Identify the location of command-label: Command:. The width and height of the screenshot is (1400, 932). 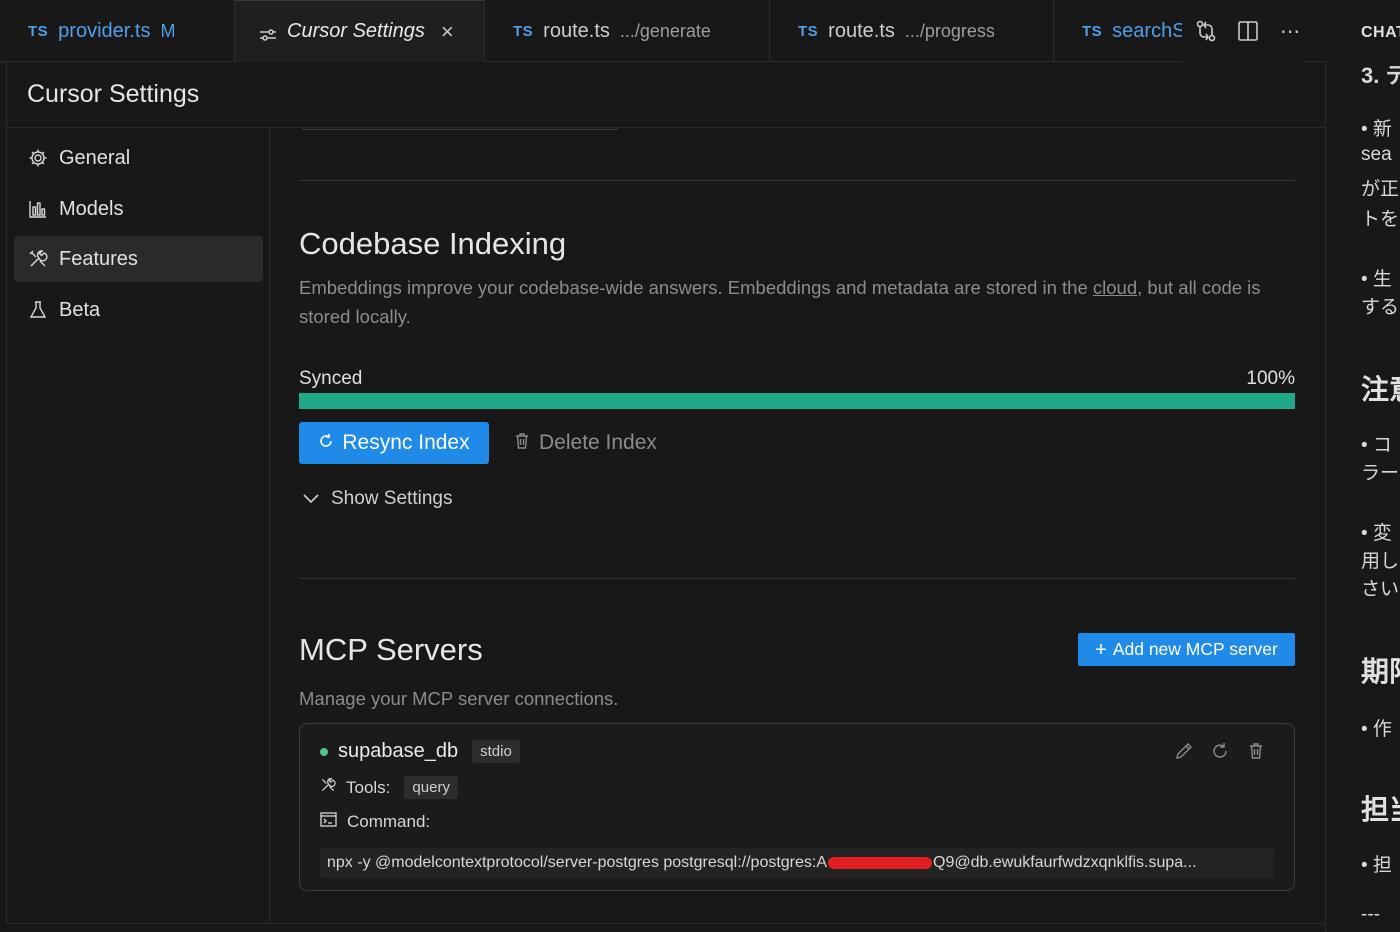
(389, 821).